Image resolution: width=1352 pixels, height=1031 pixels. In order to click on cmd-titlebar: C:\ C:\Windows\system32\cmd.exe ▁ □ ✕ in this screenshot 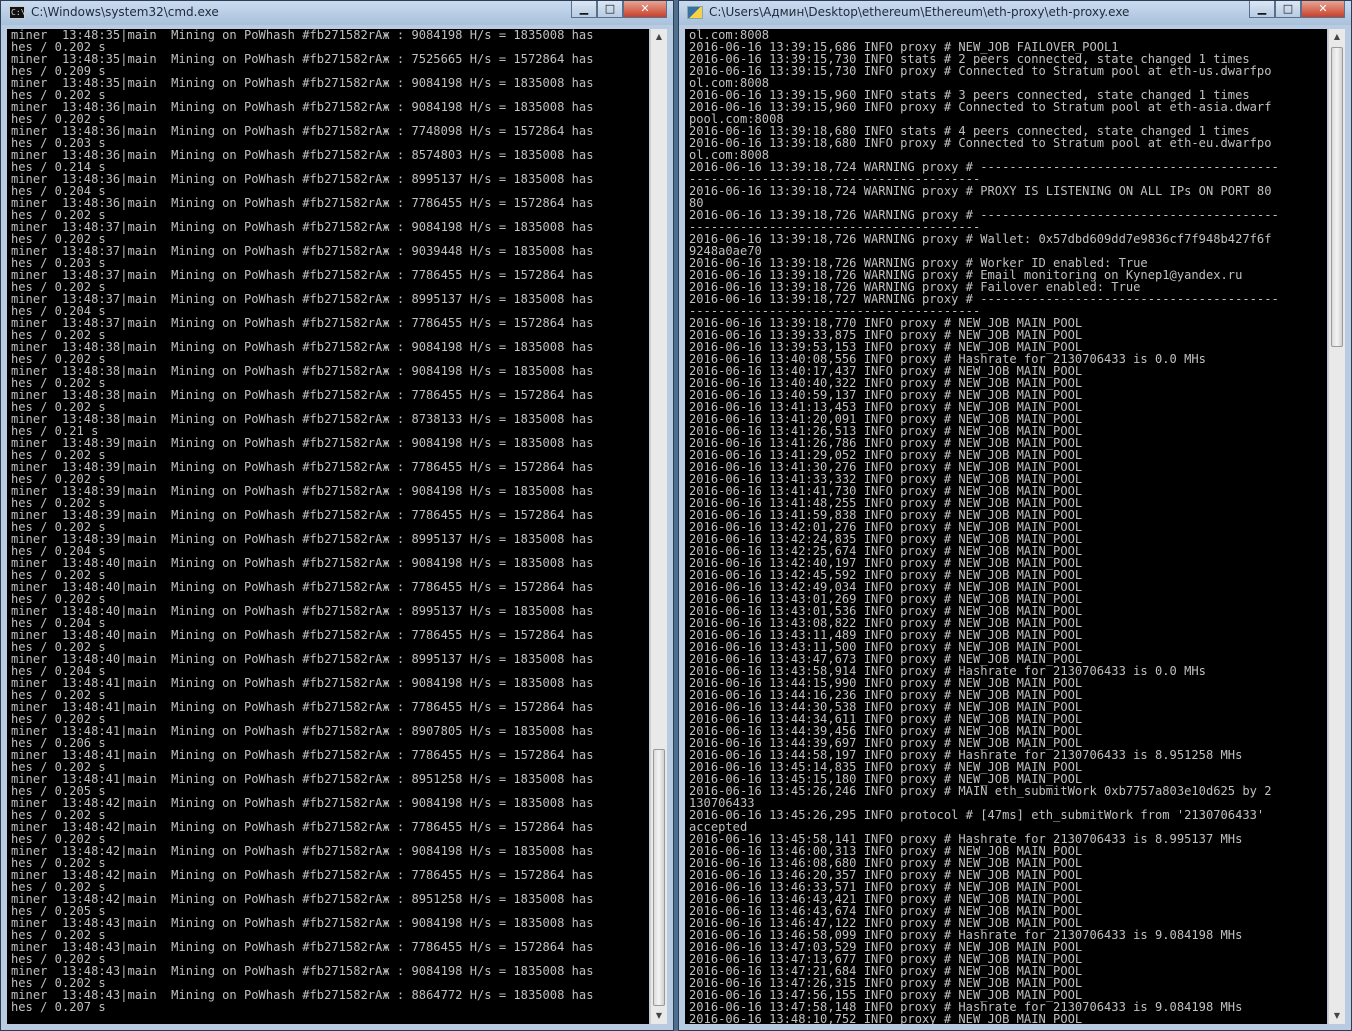, I will do `click(337, 13)`.